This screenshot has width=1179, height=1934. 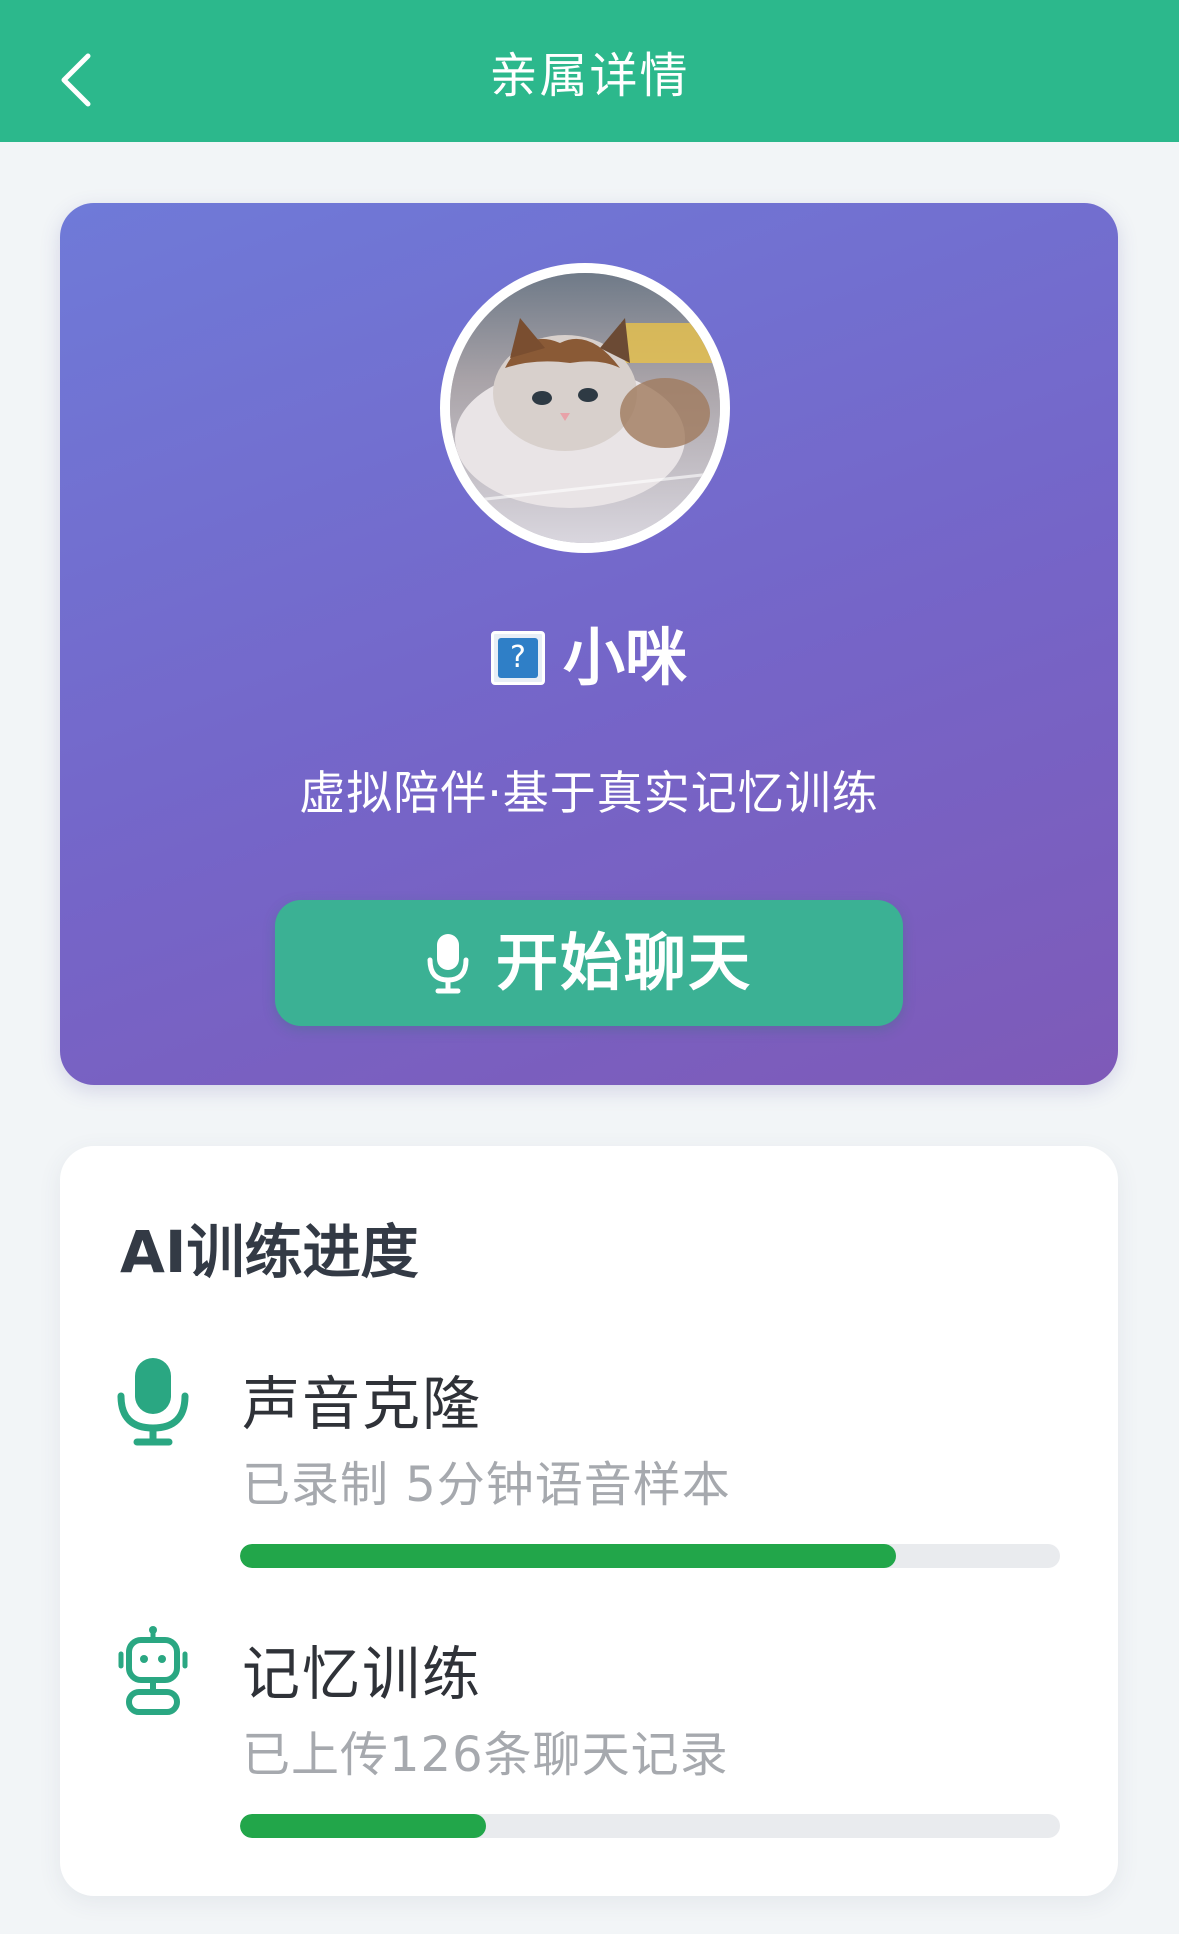 I want to click on page-title: 亲属详情, so click(x=589, y=76).